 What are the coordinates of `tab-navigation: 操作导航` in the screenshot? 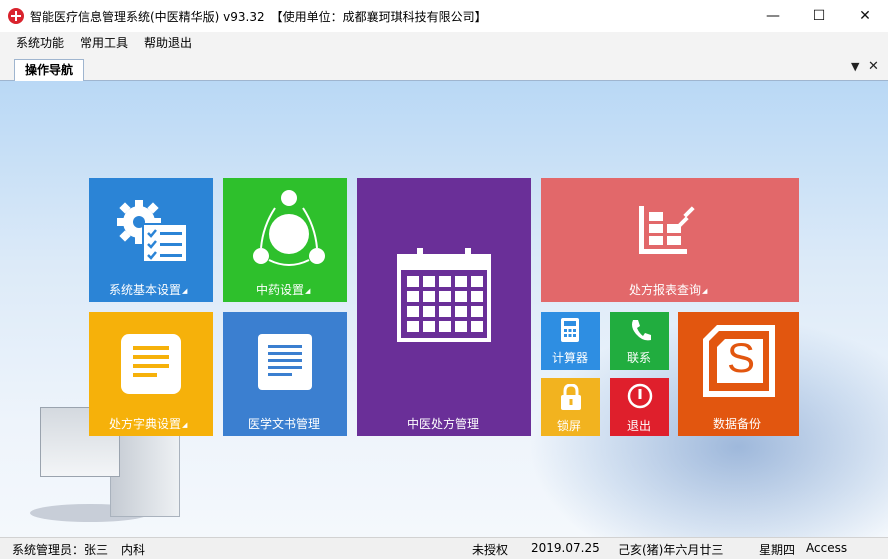 It's located at (49, 70).